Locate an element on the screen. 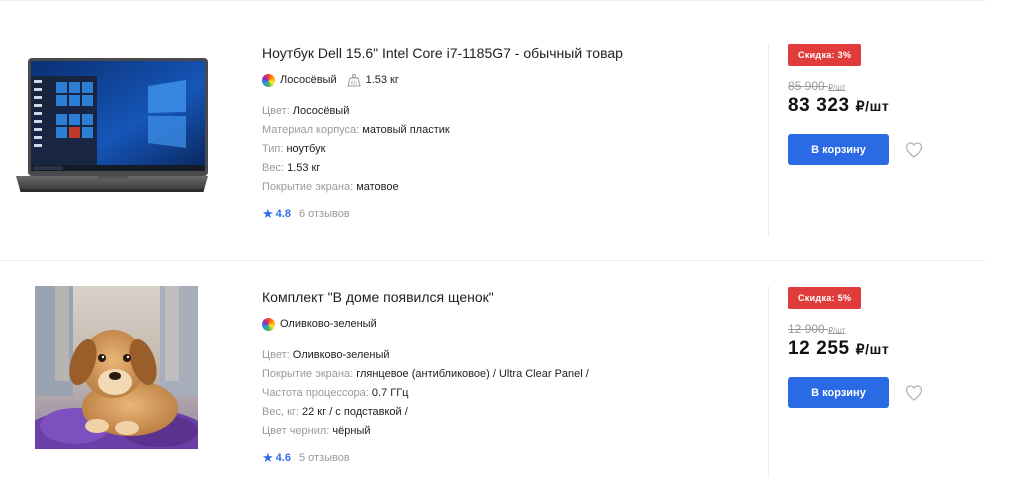  spec-row: Покрытие экрана: матовое is located at coordinates (442, 187).